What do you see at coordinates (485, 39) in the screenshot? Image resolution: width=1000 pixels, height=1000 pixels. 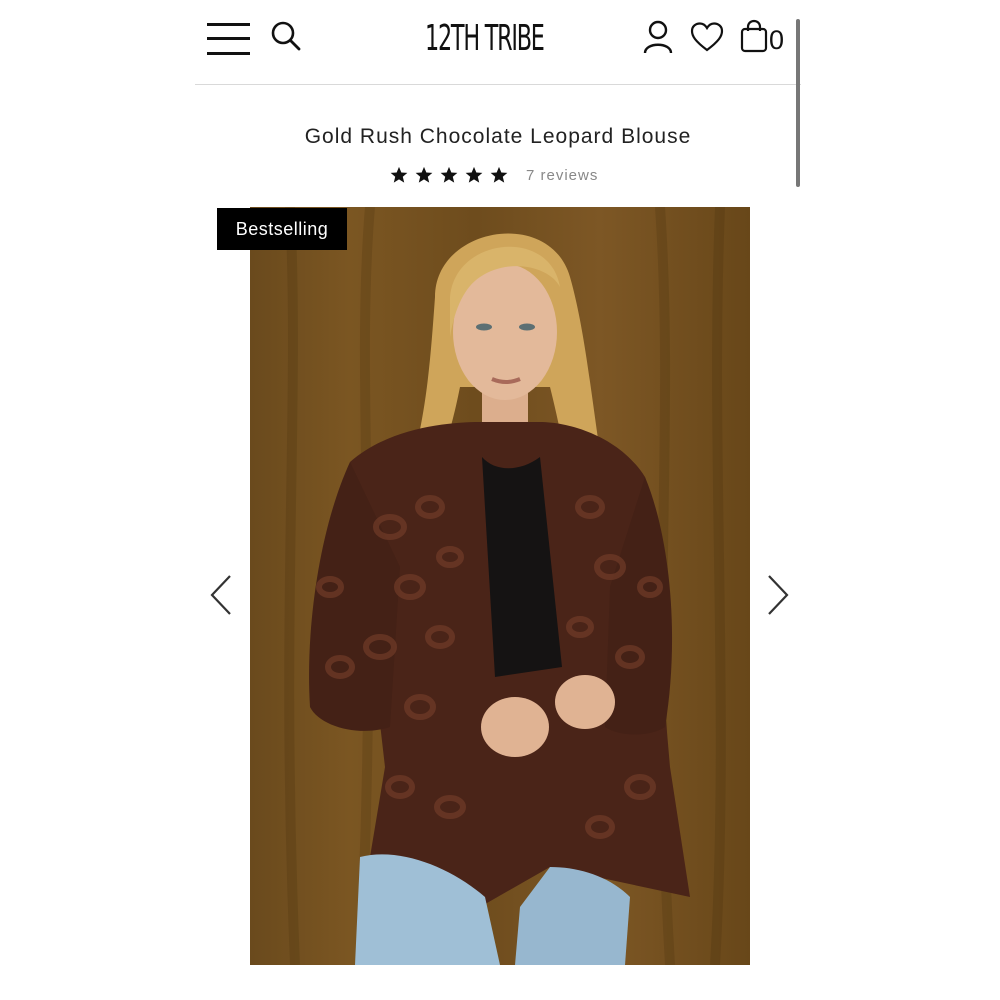 I see `brand-logo: 12TH TRIBE` at bounding box center [485, 39].